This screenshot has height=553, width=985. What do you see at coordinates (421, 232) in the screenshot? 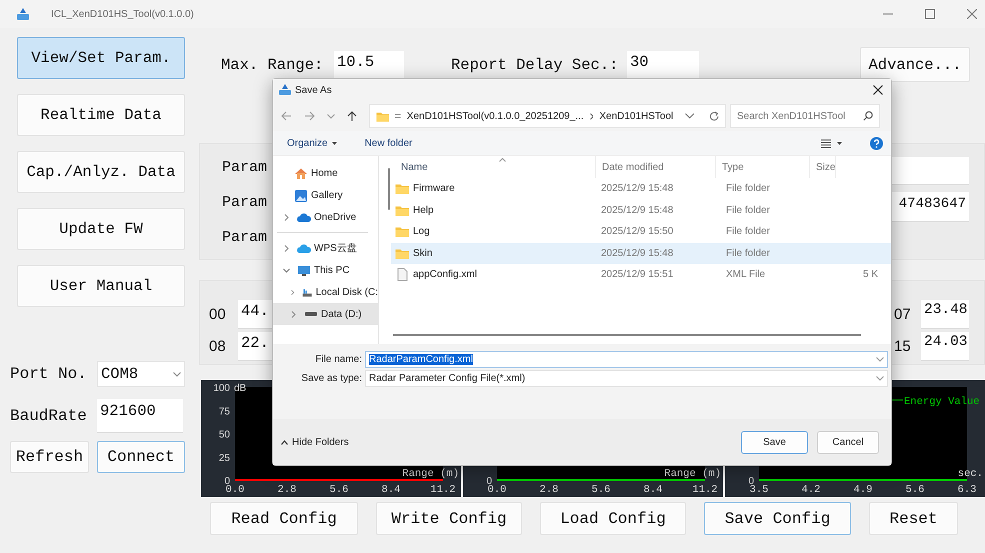
I see `file-name: Log` at bounding box center [421, 232].